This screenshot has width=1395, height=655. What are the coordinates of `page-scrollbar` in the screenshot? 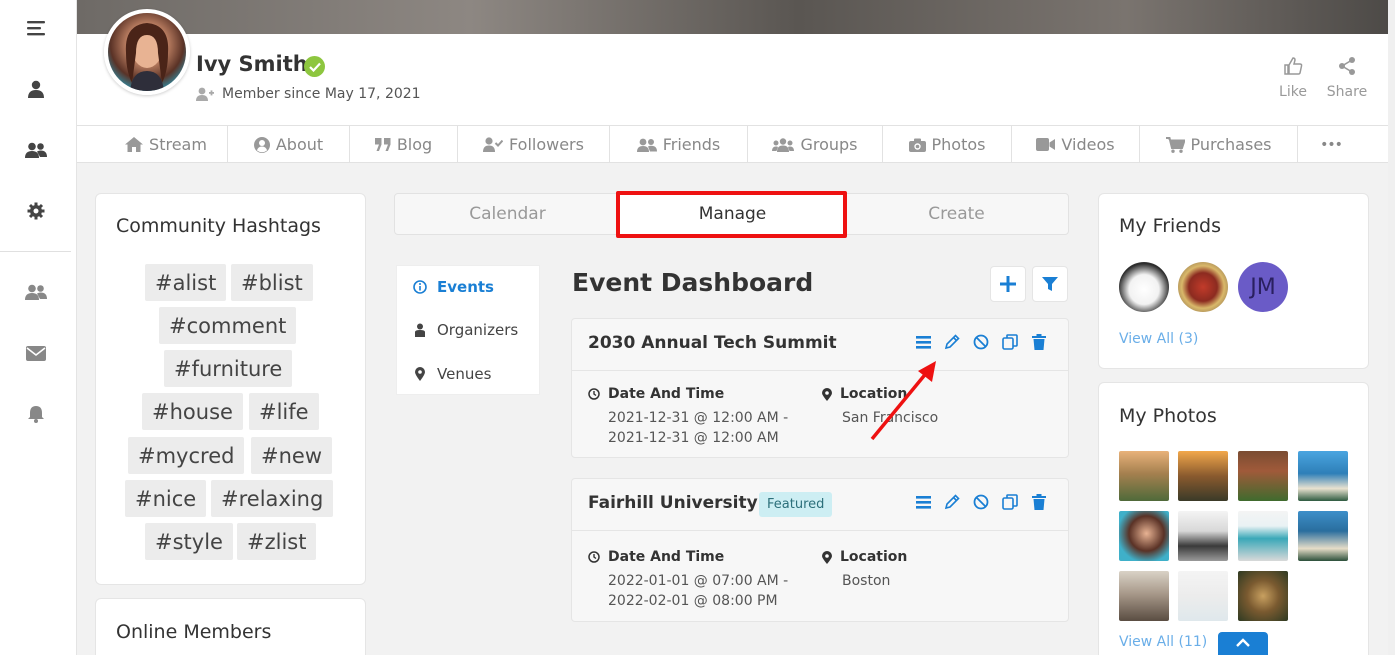 It's located at (1391, 327).